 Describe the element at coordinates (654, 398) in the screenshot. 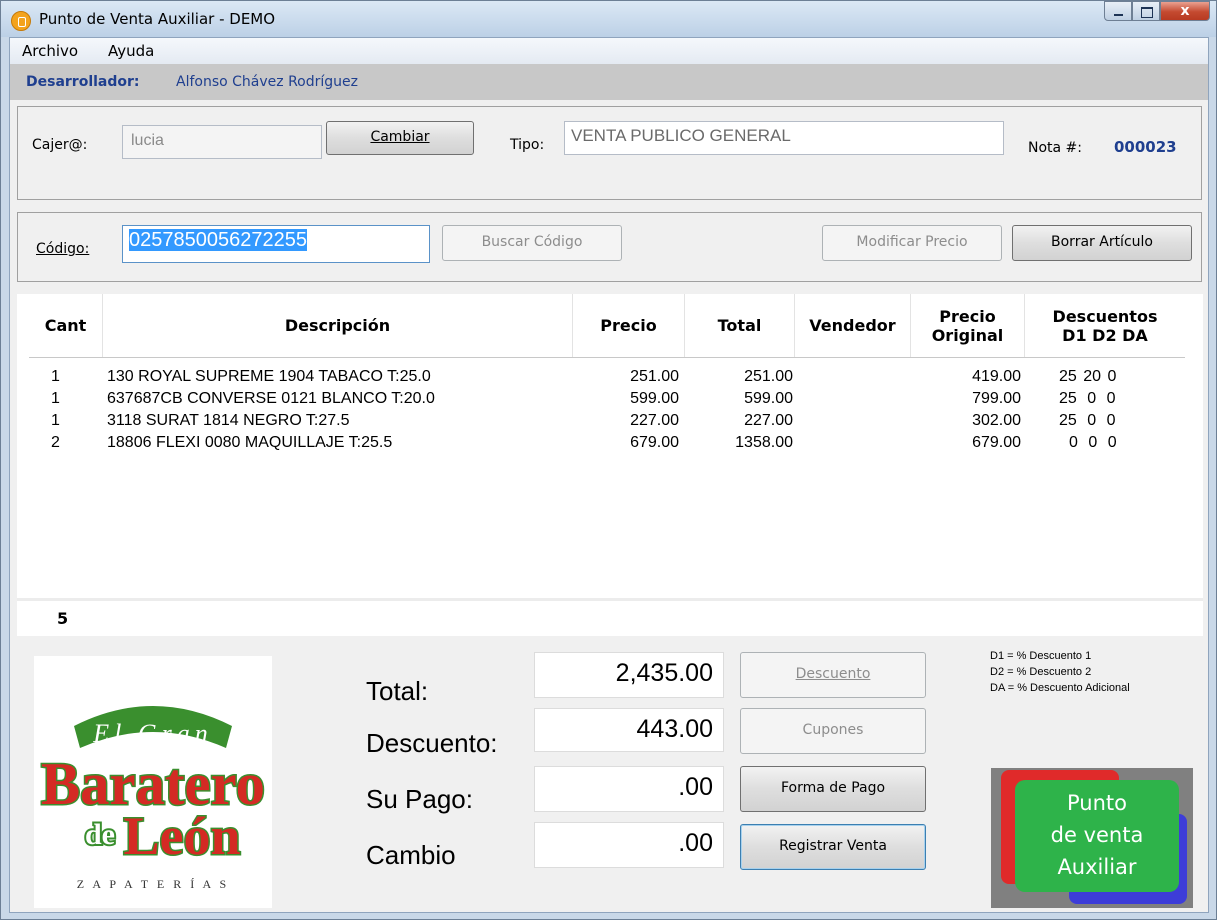

I see `cell-precio: 599.00` at that location.